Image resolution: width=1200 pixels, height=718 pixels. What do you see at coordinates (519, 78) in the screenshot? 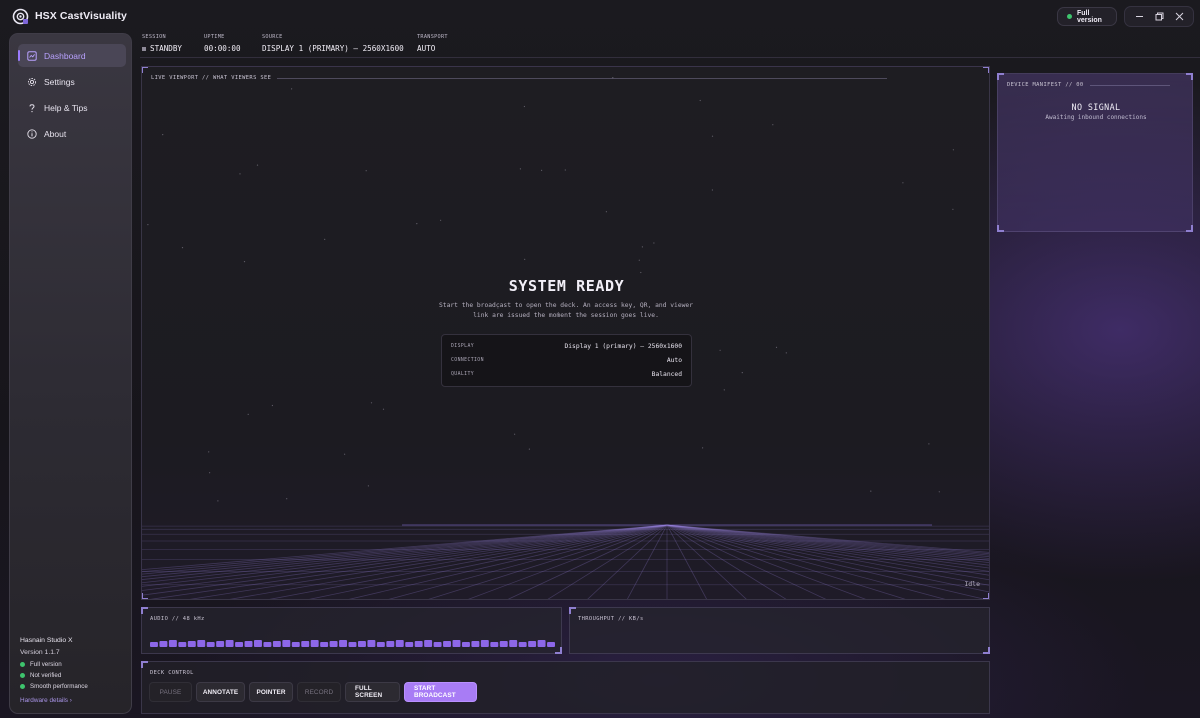
I see `viewport-label: LIVE VIEWPORT // WHAT VIEWERS SEE` at bounding box center [519, 78].